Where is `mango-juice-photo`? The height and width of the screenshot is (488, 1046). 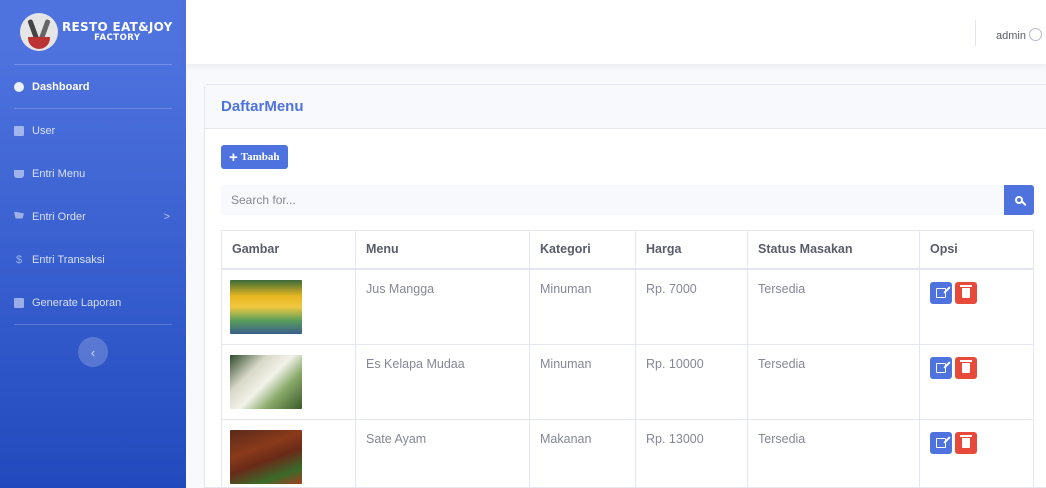 mango-juice-photo is located at coordinates (266, 306).